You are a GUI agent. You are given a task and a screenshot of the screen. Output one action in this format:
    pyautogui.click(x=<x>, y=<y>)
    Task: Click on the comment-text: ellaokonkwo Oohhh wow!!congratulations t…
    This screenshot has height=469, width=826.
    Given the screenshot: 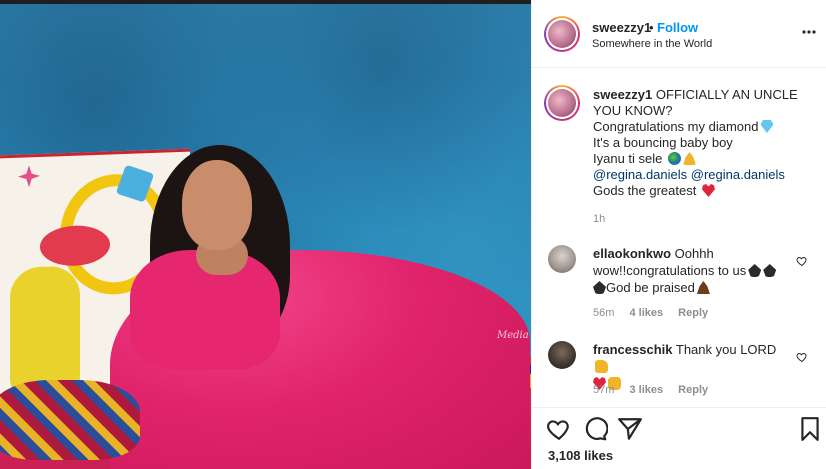 What is the action you would take?
    pyautogui.click(x=691, y=270)
    